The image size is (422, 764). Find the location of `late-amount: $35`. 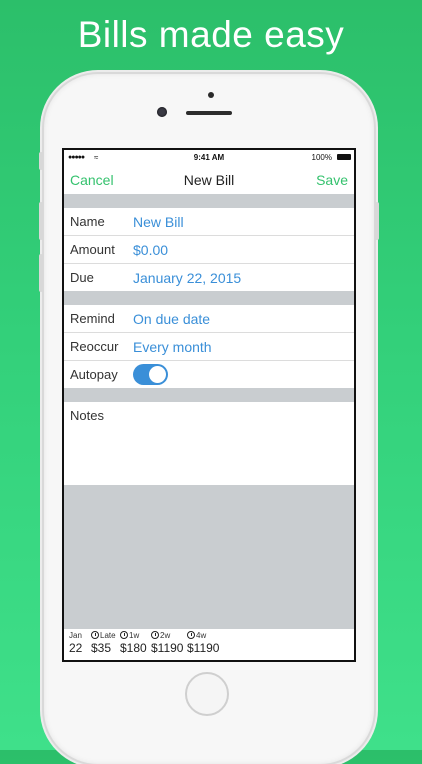

late-amount: $35 is located at coordinates (101, 648).